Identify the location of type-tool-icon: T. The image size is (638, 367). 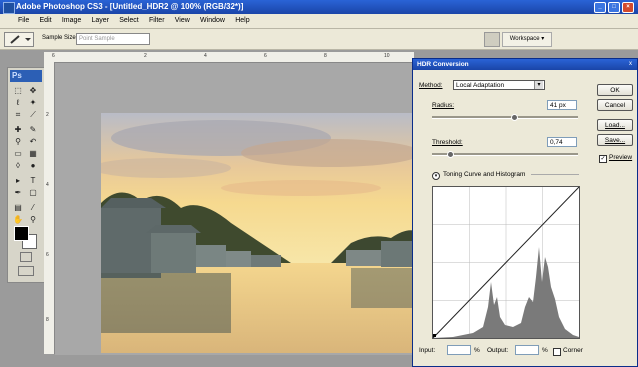
(33, 180).